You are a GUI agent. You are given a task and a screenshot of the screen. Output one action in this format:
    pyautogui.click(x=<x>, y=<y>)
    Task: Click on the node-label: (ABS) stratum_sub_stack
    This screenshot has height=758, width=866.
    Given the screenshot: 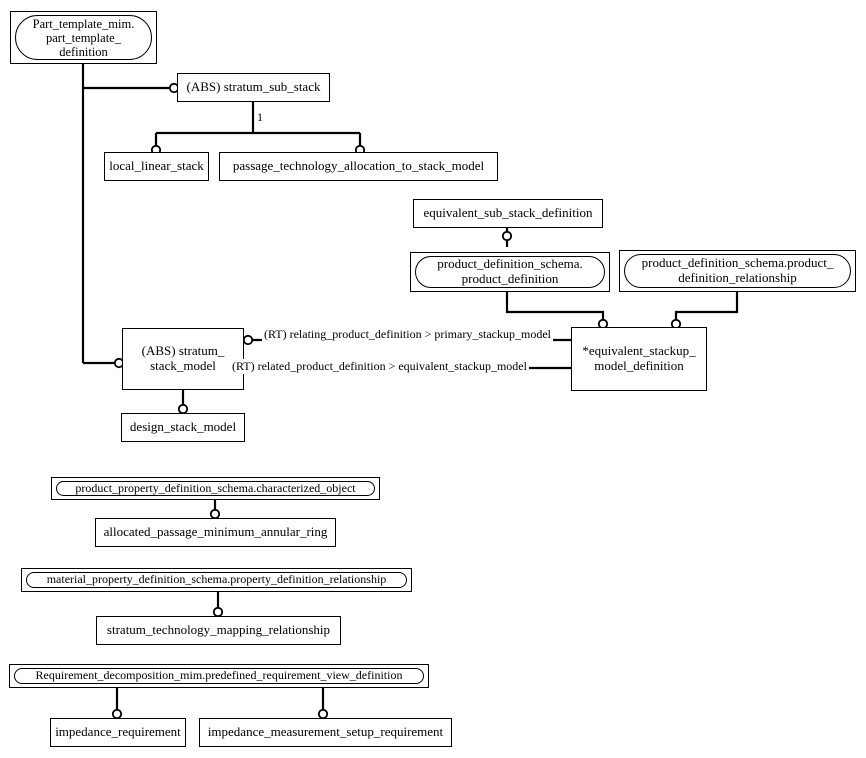 What is the action you would take?
    pyautogui.click(x=253, y=87)
    